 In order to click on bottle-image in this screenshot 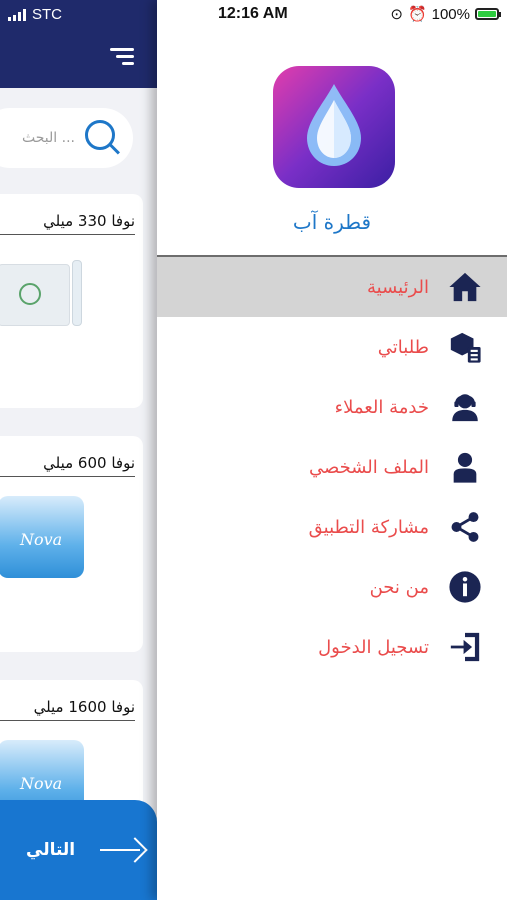, I will do `click(77, 293)`.